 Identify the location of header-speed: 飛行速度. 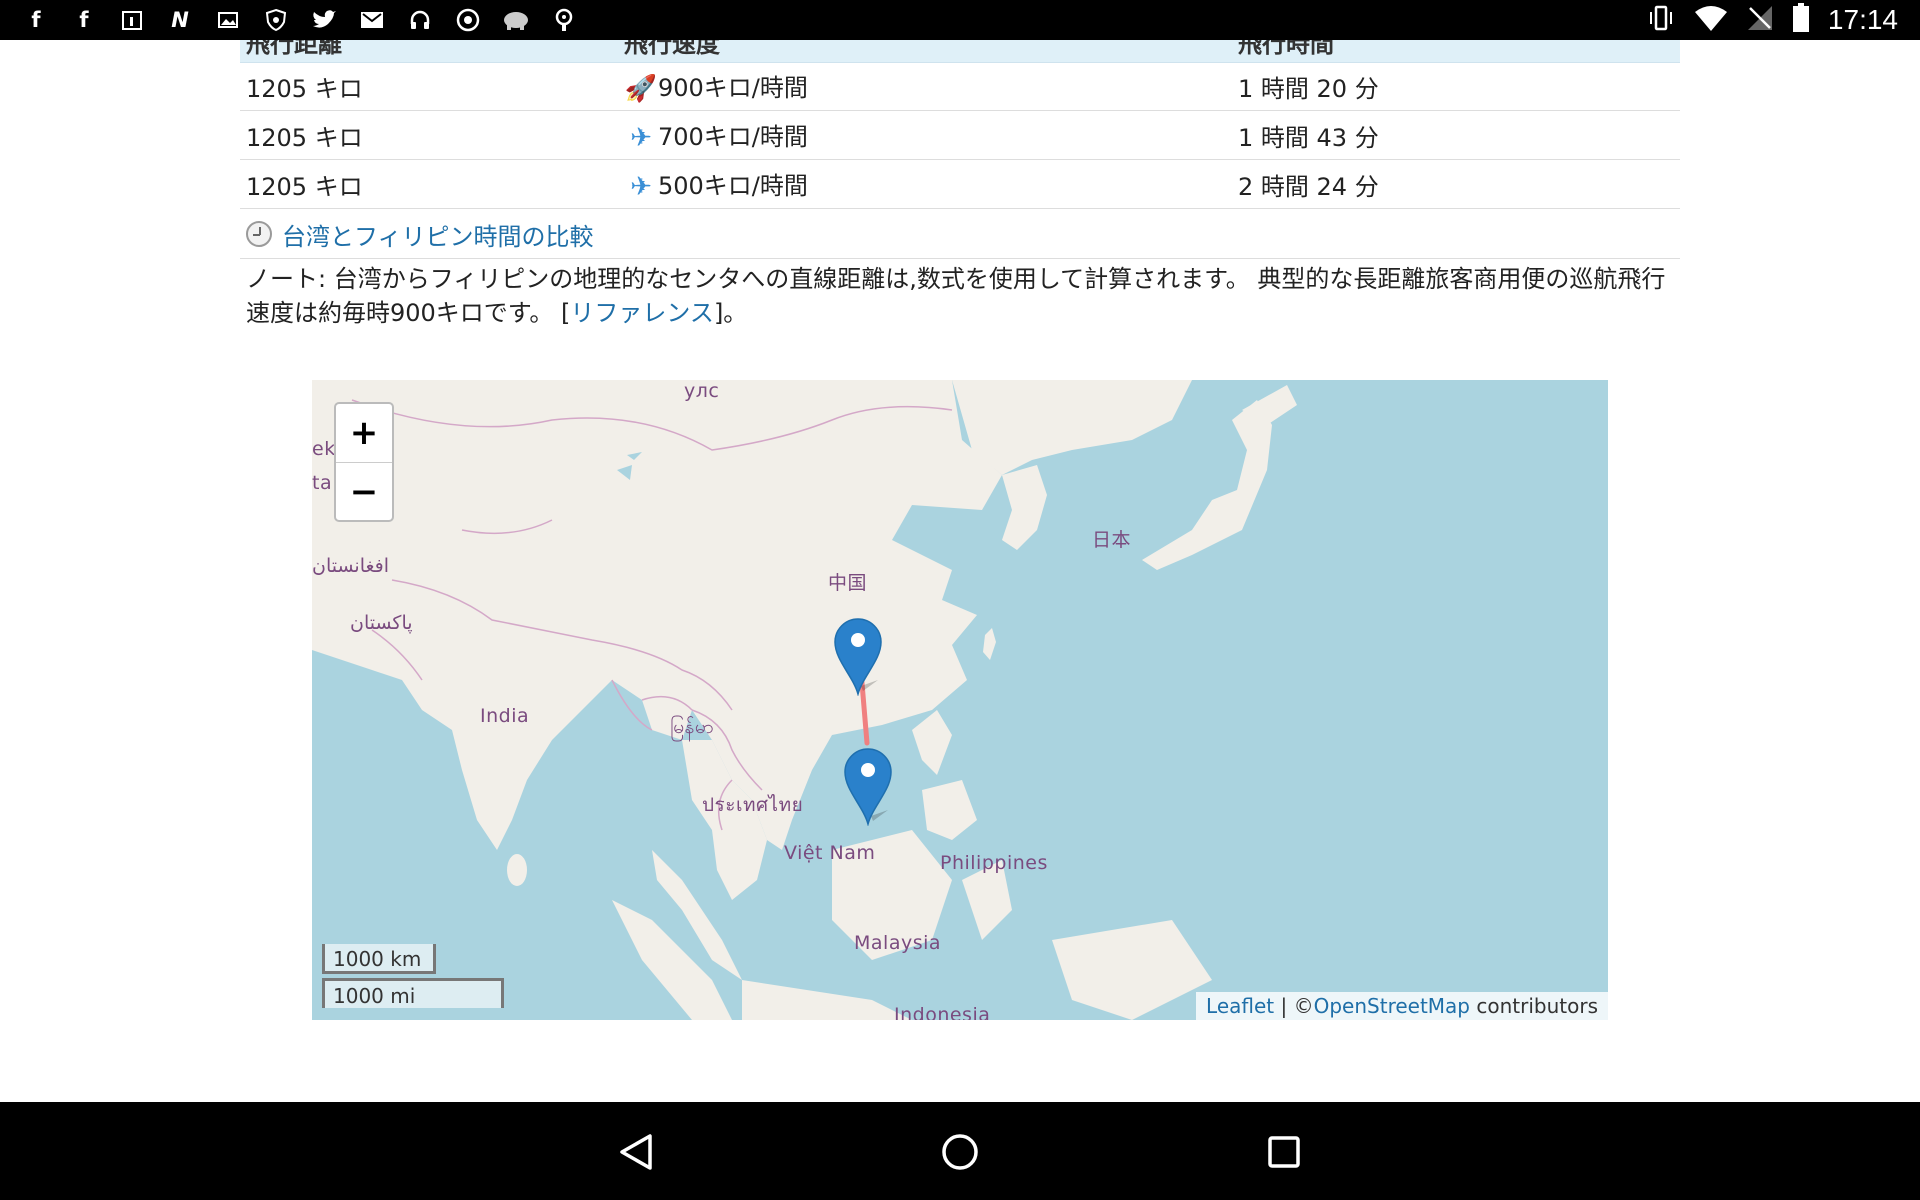
(672, 49).